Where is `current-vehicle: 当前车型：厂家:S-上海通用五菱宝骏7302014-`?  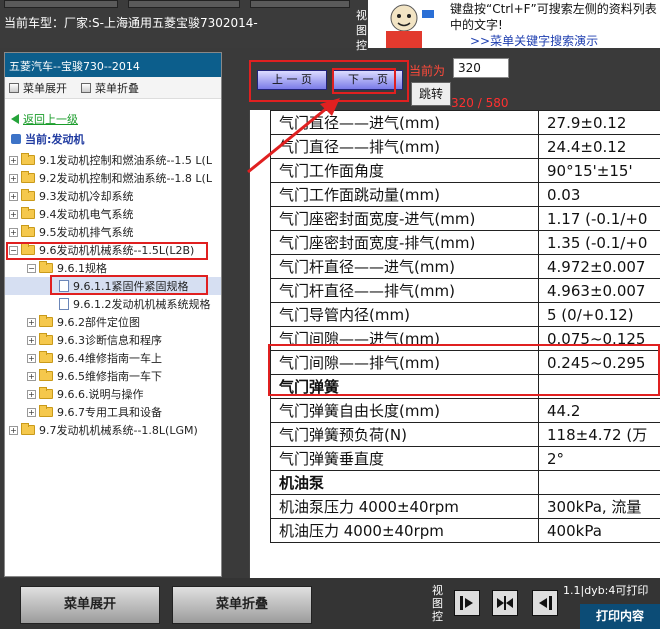 current-vehicle: 当前车型：厂家:S-上海通用五菱宝骏7302014- is located at coordinates (131, 23).